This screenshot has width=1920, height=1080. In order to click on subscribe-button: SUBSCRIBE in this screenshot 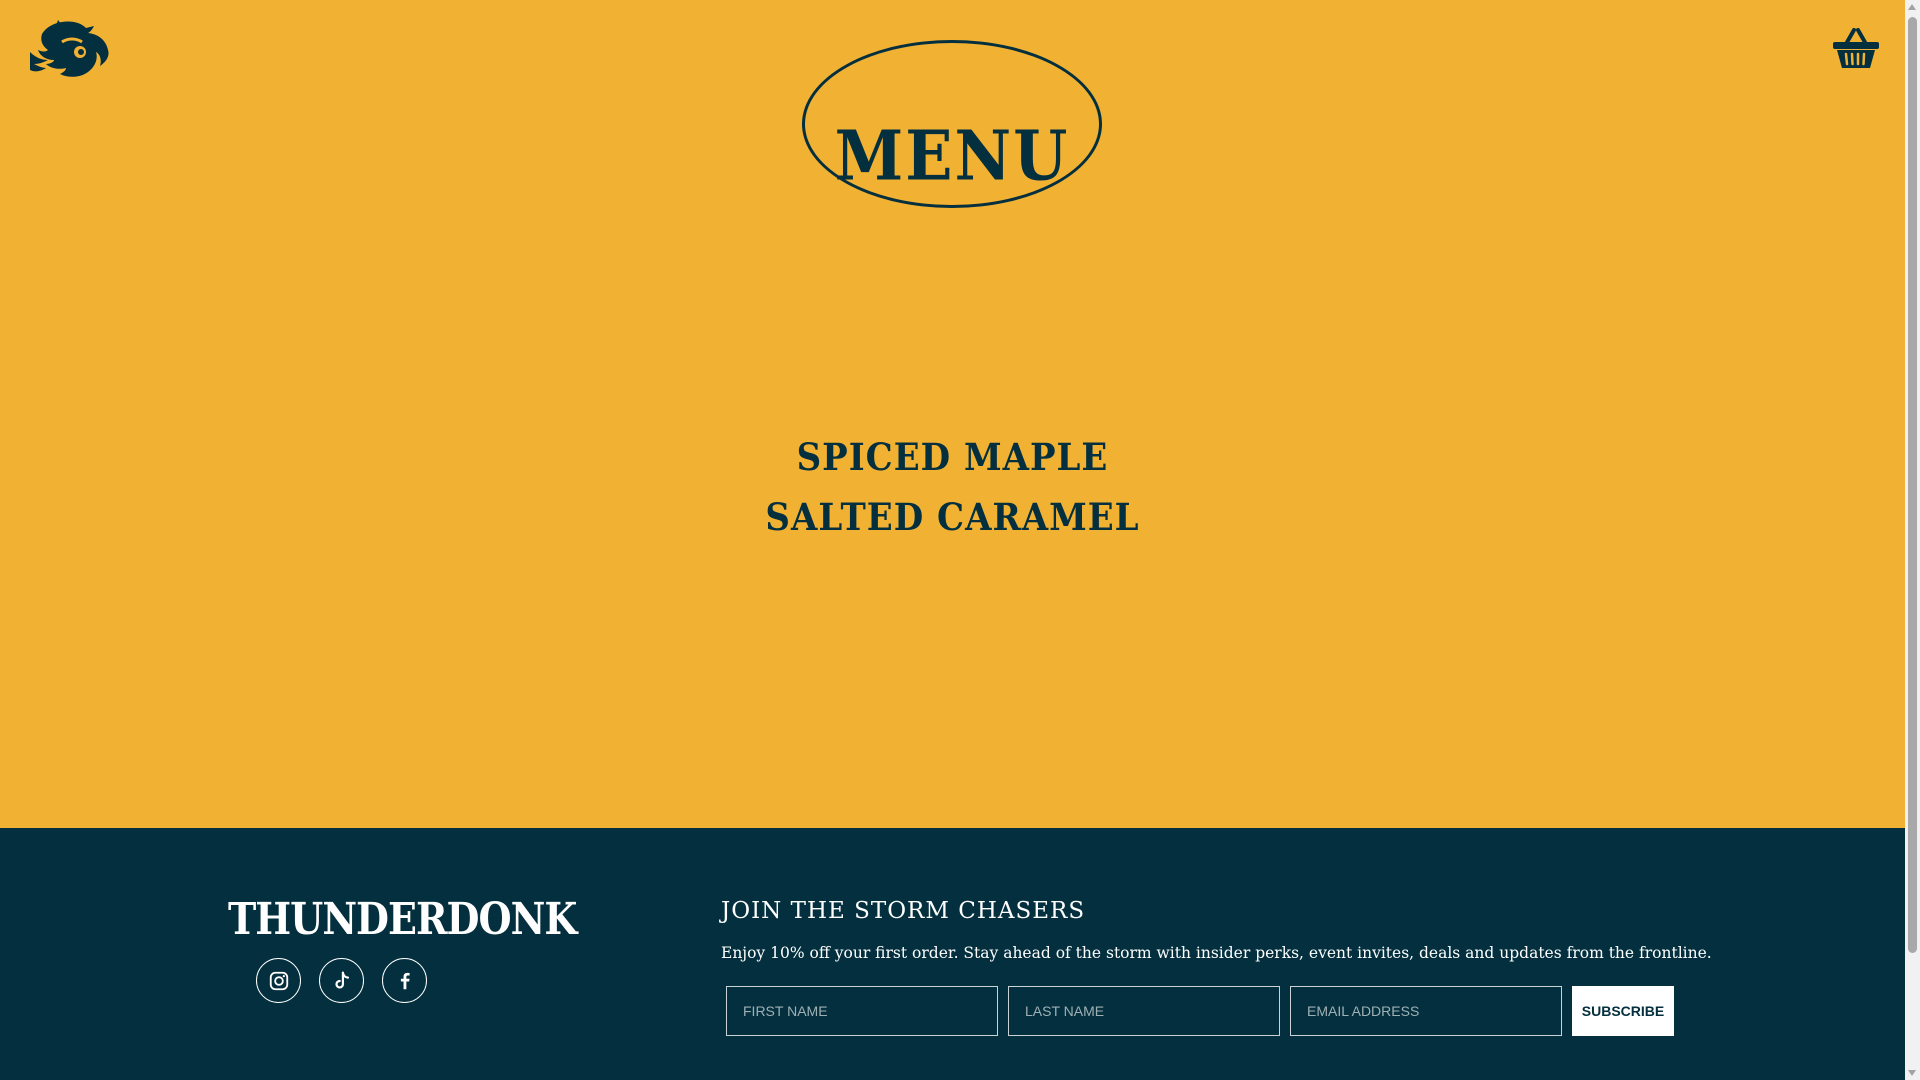, I will do `click(1623, 1011)`.